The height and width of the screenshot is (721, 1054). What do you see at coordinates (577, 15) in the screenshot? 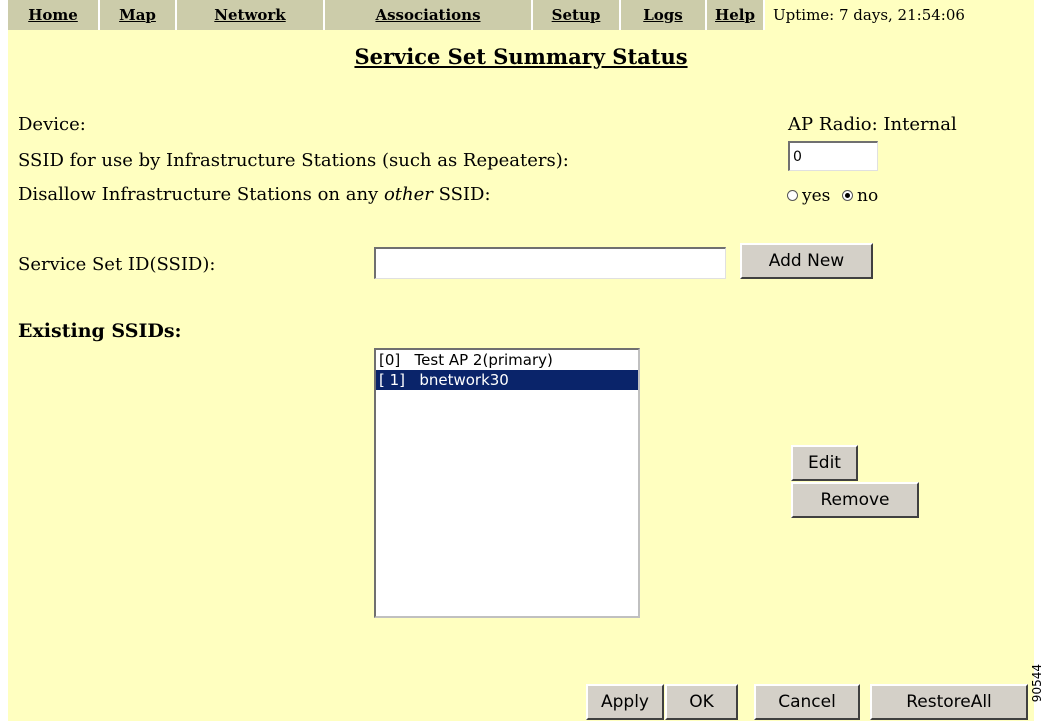
I see `nav-setup-link: Setup` at bounding box center [577, 15].